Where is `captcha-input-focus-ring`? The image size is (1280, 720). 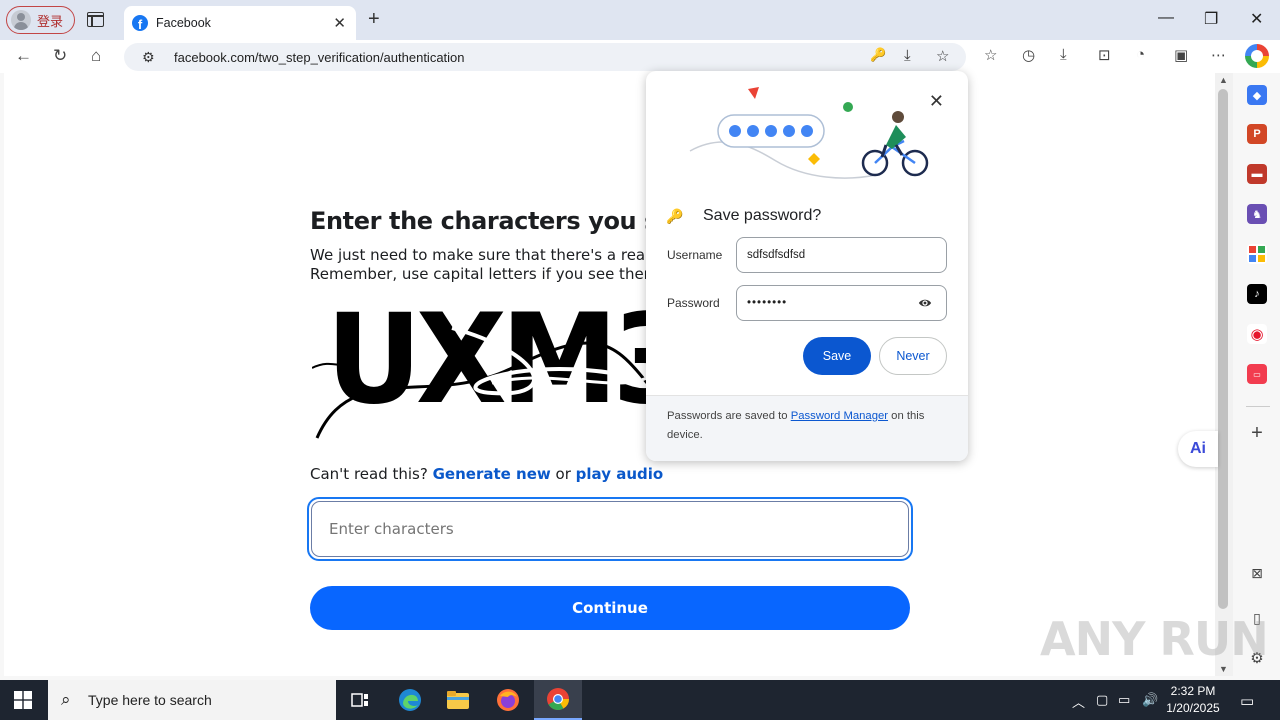
captcha-input-focus-ring is located at coordinates (610, 529).